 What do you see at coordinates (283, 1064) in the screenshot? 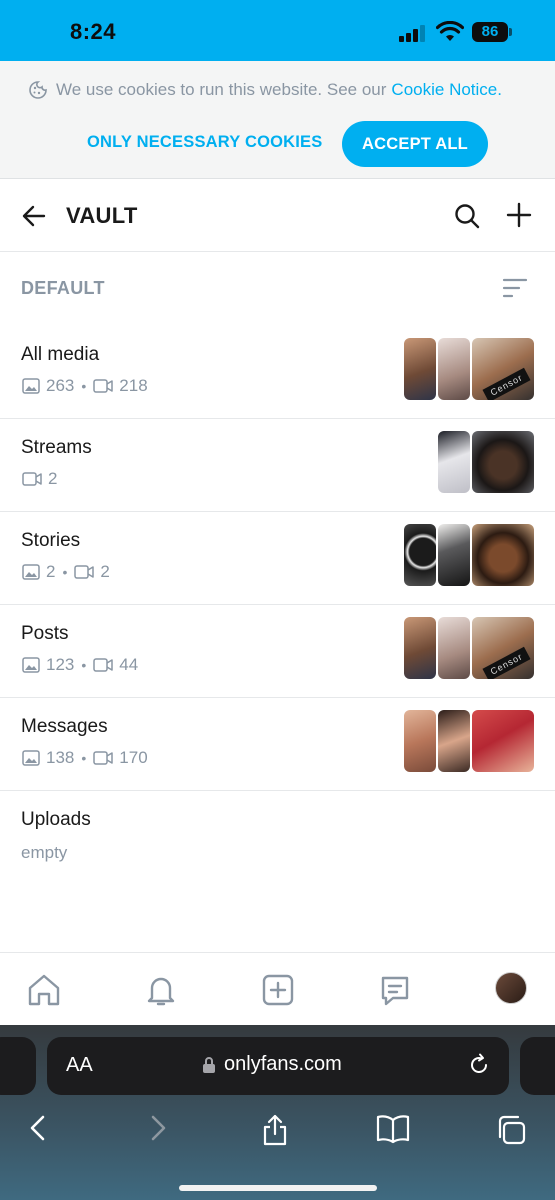
I see `url-text: onlyfans.com` at bounding box center [283, 1064].